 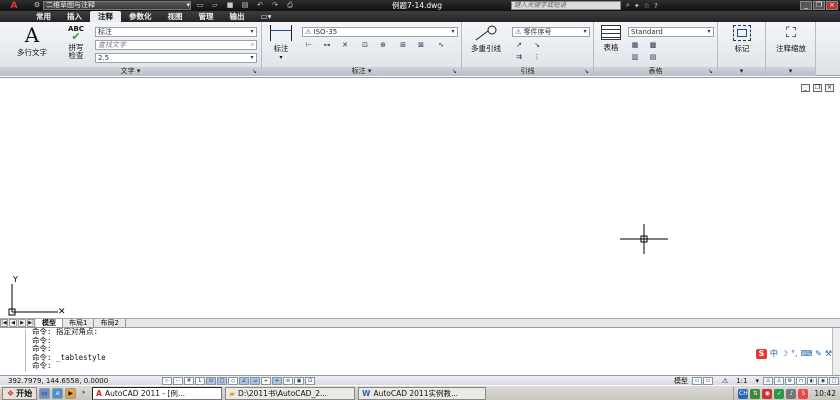 I want to click on tab-insert: 插入, so click(x=74, y=16).